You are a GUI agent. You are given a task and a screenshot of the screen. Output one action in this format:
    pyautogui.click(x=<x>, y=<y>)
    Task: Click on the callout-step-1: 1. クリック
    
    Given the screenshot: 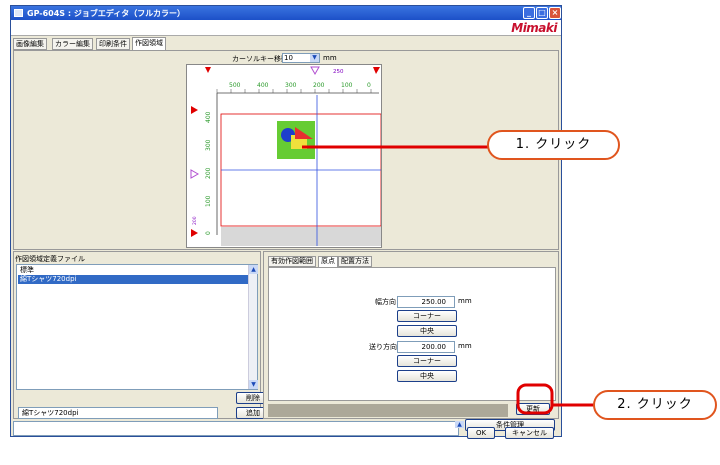 What is the action you would take?
    pyautogui.click(x=553, y=145)
    